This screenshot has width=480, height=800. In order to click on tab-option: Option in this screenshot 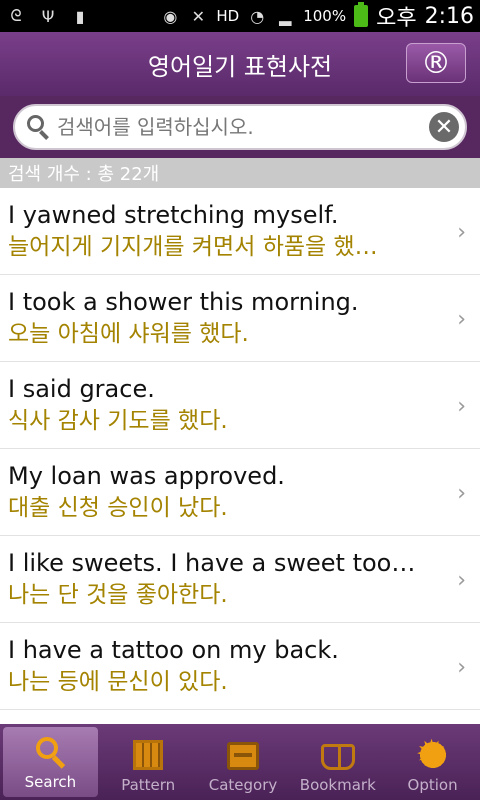, I will do `click(432, 762)`.